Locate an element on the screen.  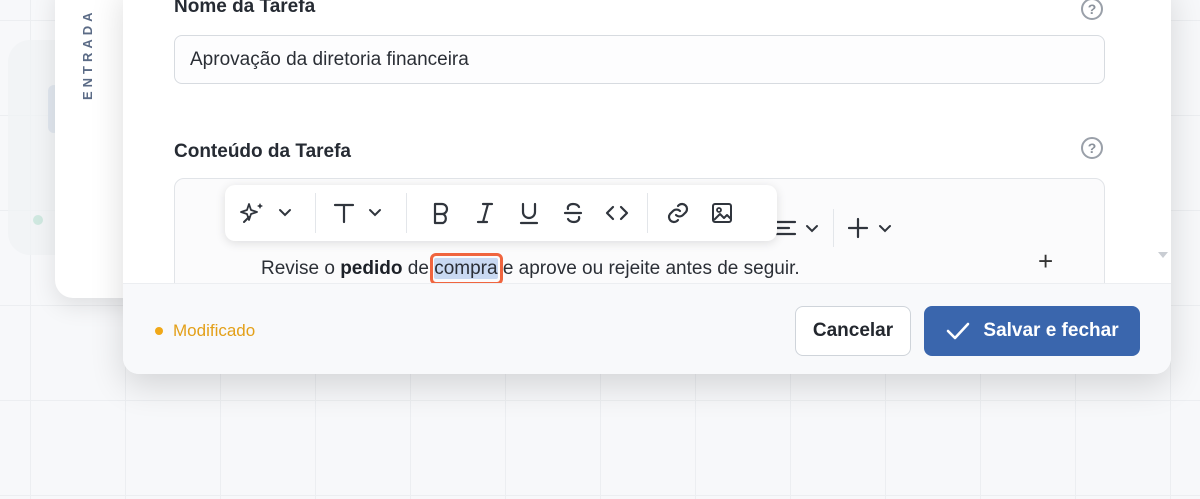
align-dropdown is located at coordinates (796, 228).